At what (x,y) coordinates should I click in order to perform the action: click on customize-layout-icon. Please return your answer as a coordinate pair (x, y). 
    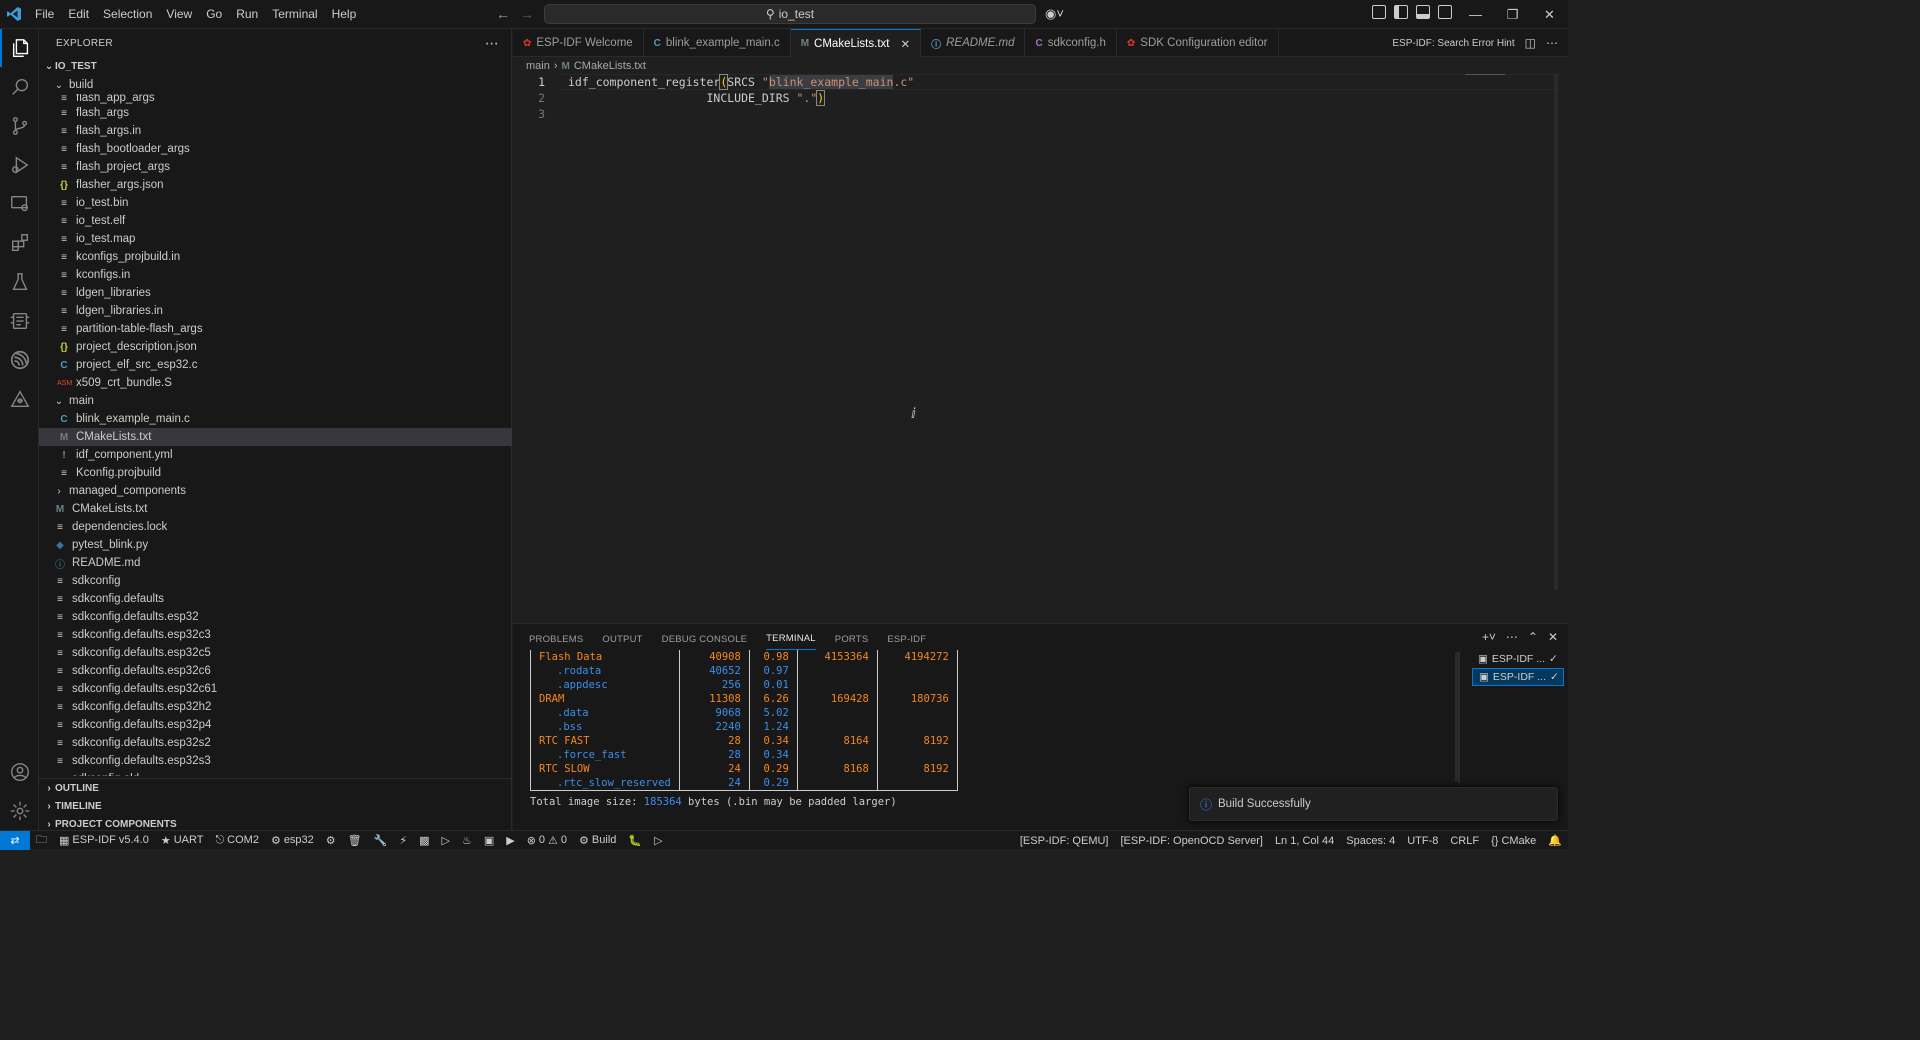
    Looking at the image, I should click on (1379, 12).